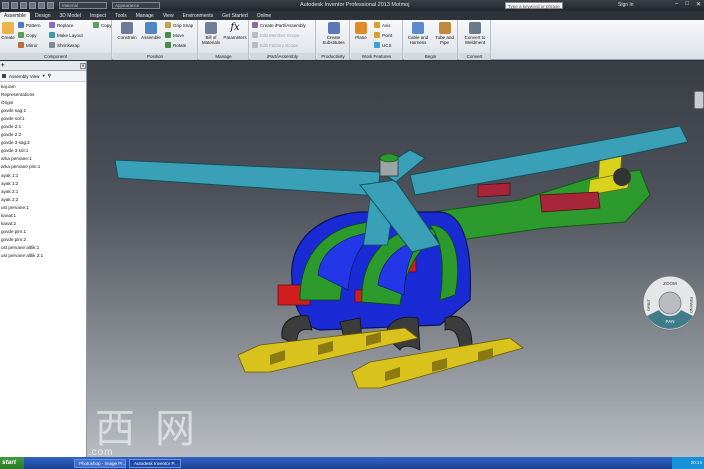 The width and height of the screenshot is (704, 469). I want to click on filter-icon, so click(4, 76).